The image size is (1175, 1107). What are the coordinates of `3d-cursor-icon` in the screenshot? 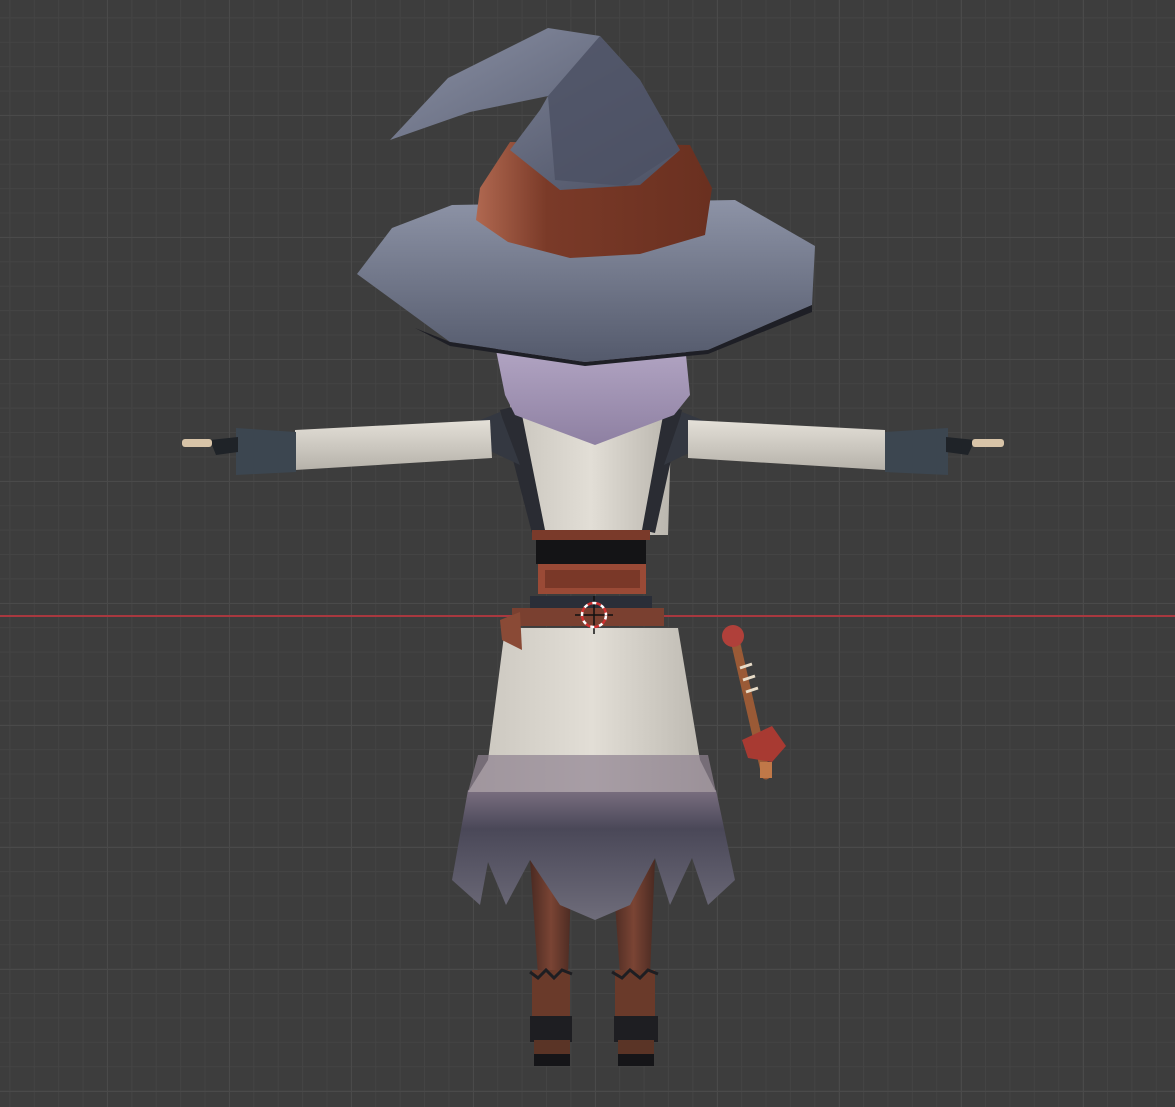 It's located at (594, 615).